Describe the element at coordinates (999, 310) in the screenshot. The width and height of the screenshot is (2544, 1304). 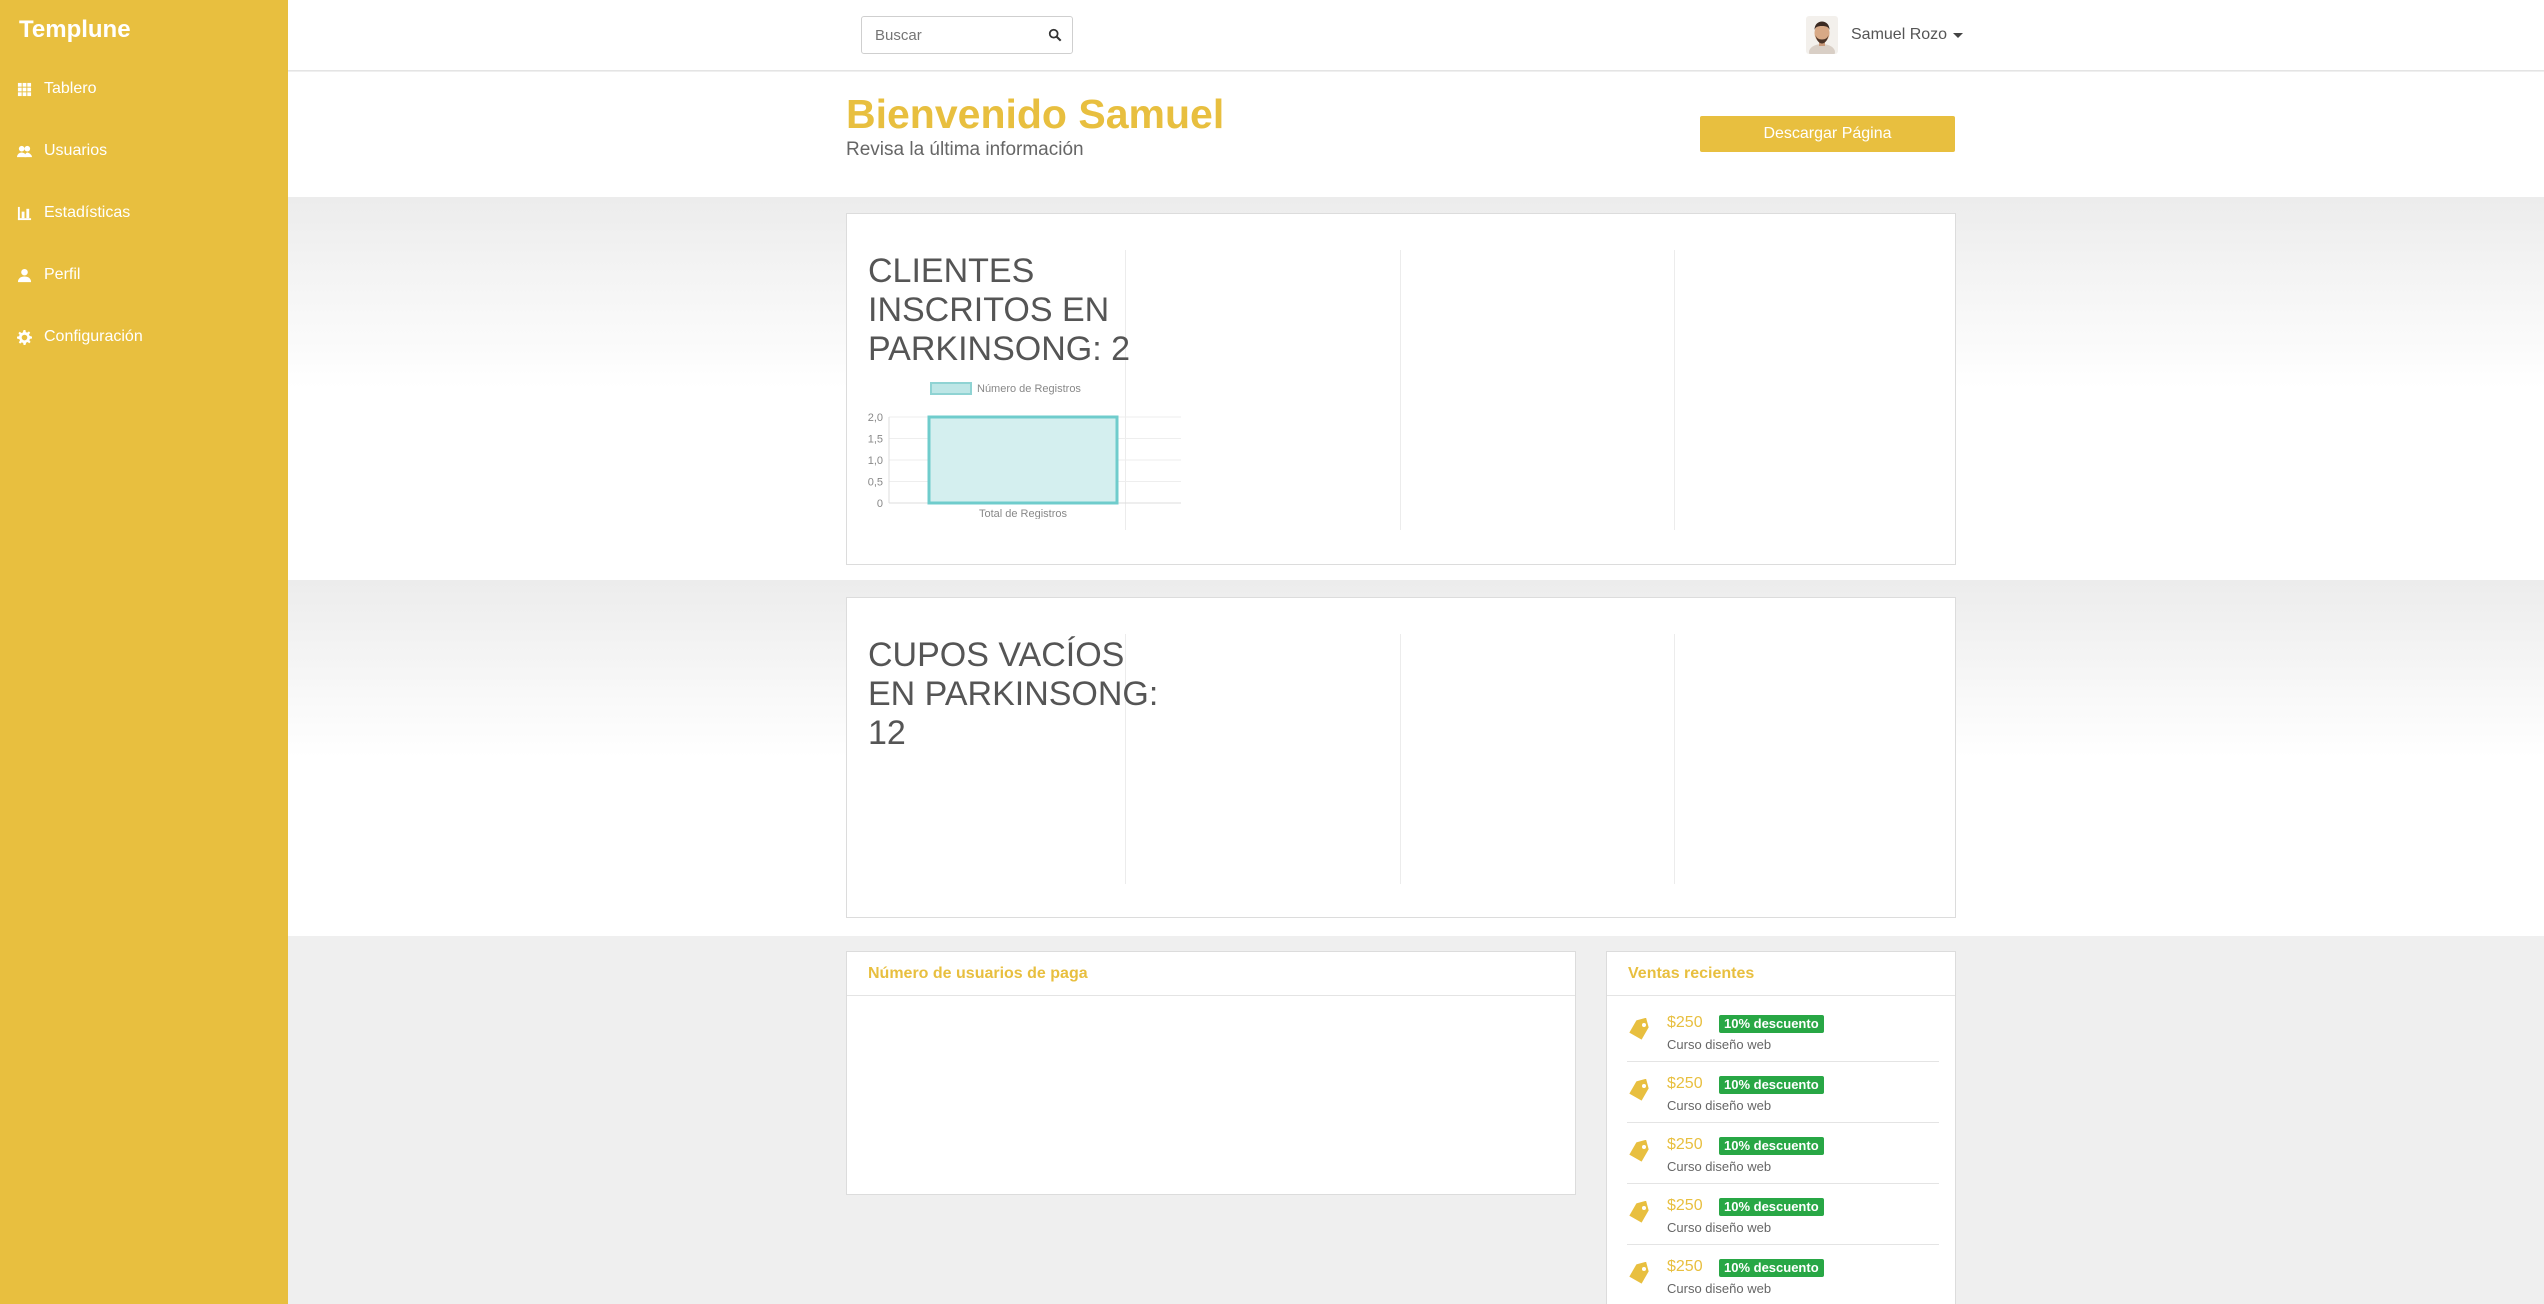
I see `clients-count-title: CLIENTES INSCRITOS EN PARKINSONG: 2` at that location.